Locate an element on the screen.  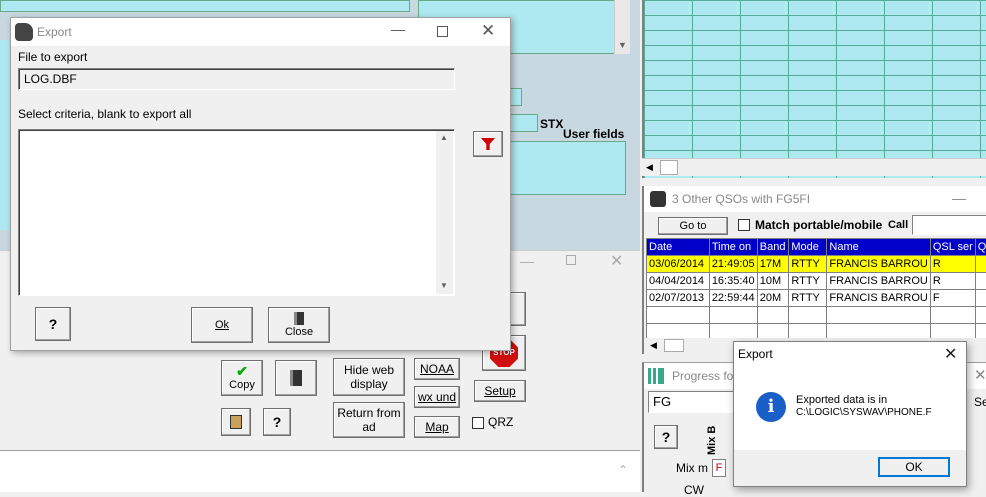
scroll-up-arrow-icon: ⌃ is located at coordinates (623, 470).